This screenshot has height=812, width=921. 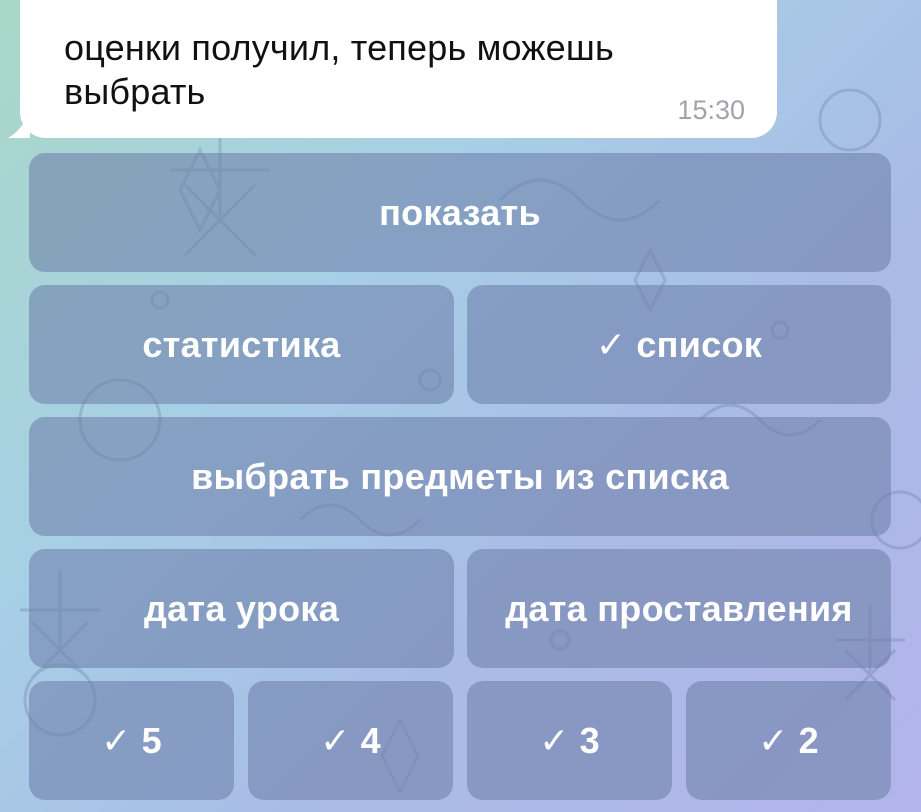 What do you see at coordinates (589, 740) in the screenshot?
I see `grade-3-label: 3` at bounding box center [589, 740].